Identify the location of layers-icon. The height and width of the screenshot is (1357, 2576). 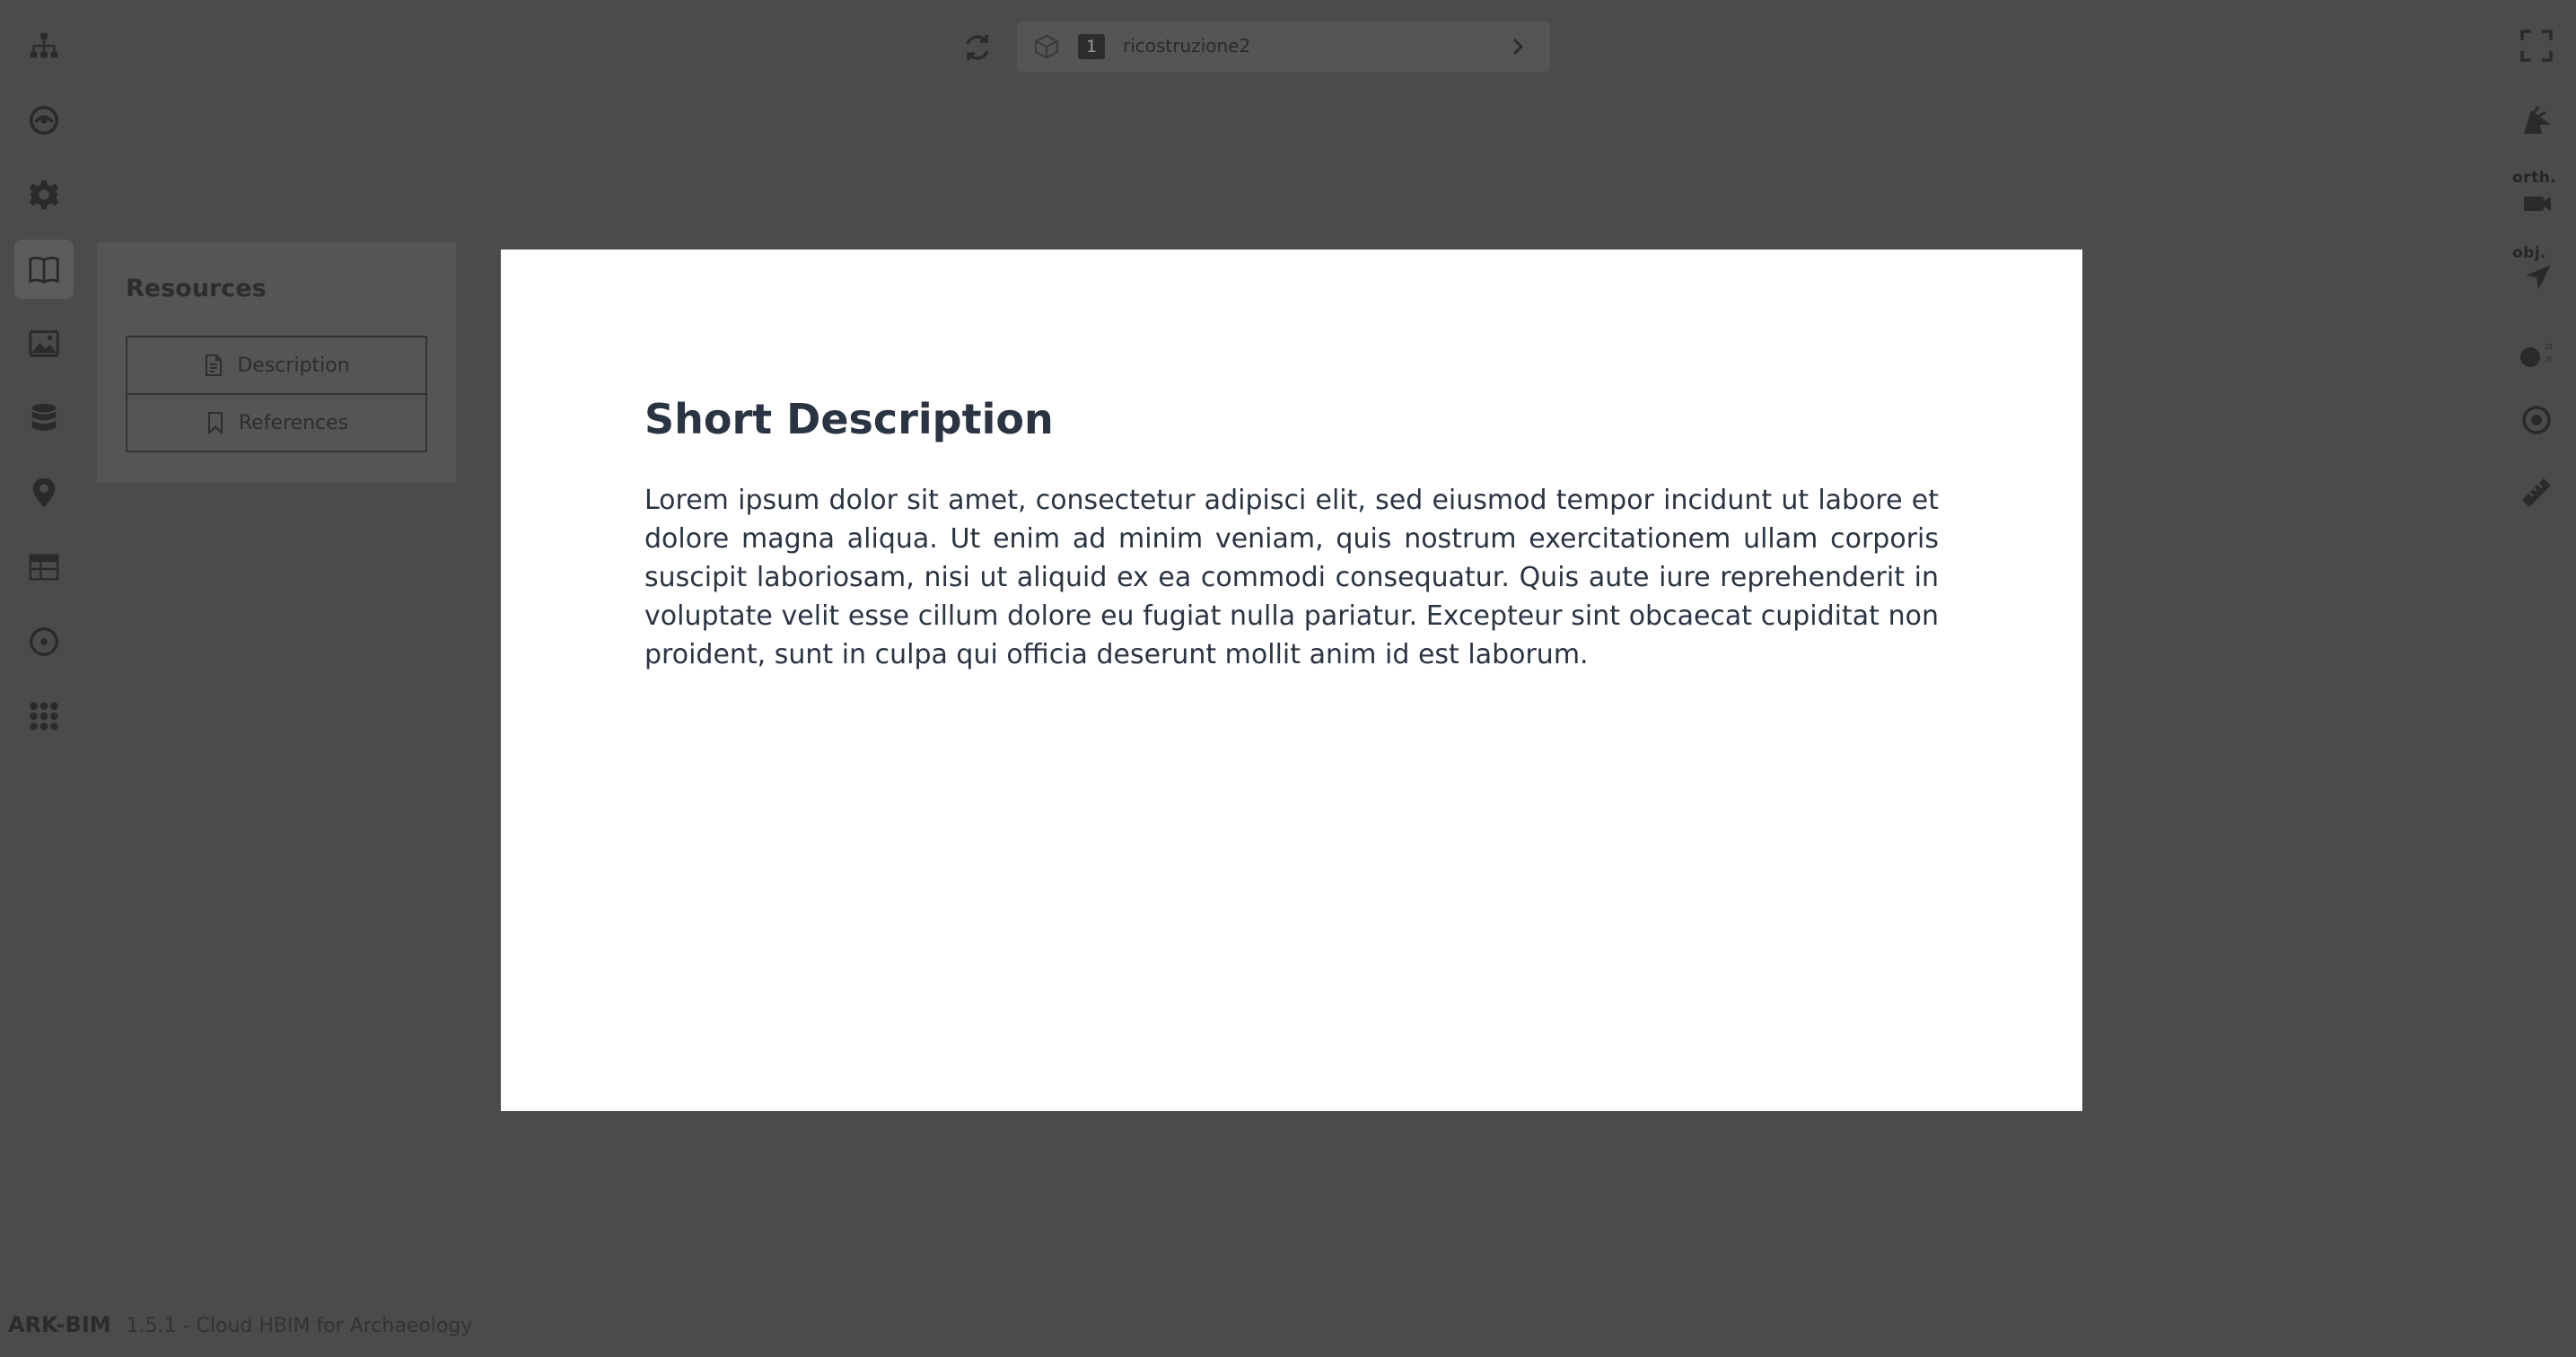
(44, 120).